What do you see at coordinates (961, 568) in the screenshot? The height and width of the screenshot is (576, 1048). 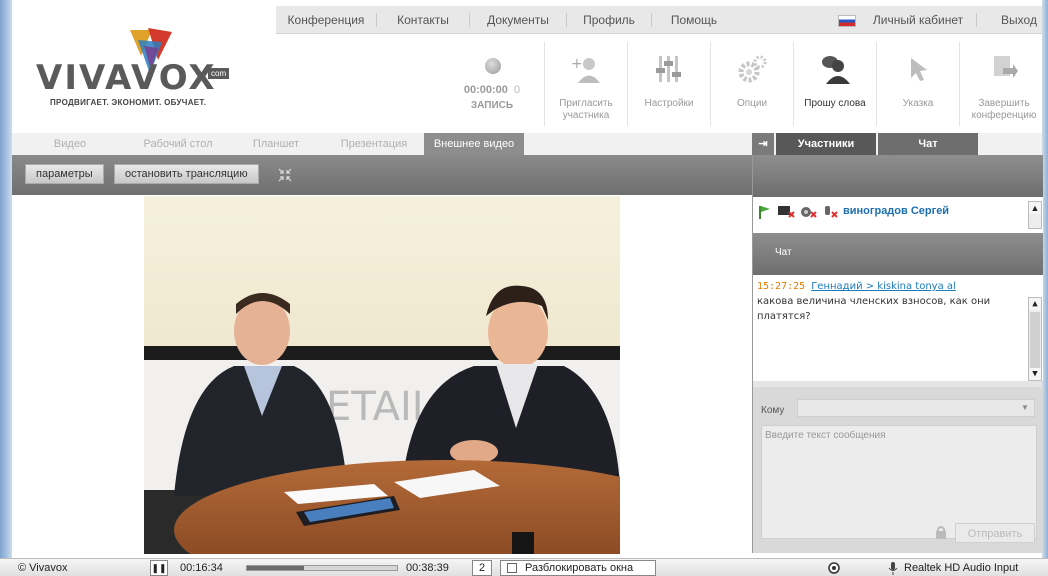 I see `audio-input-name: Realtek HD Audio Input` at bounding box center [961, 568].